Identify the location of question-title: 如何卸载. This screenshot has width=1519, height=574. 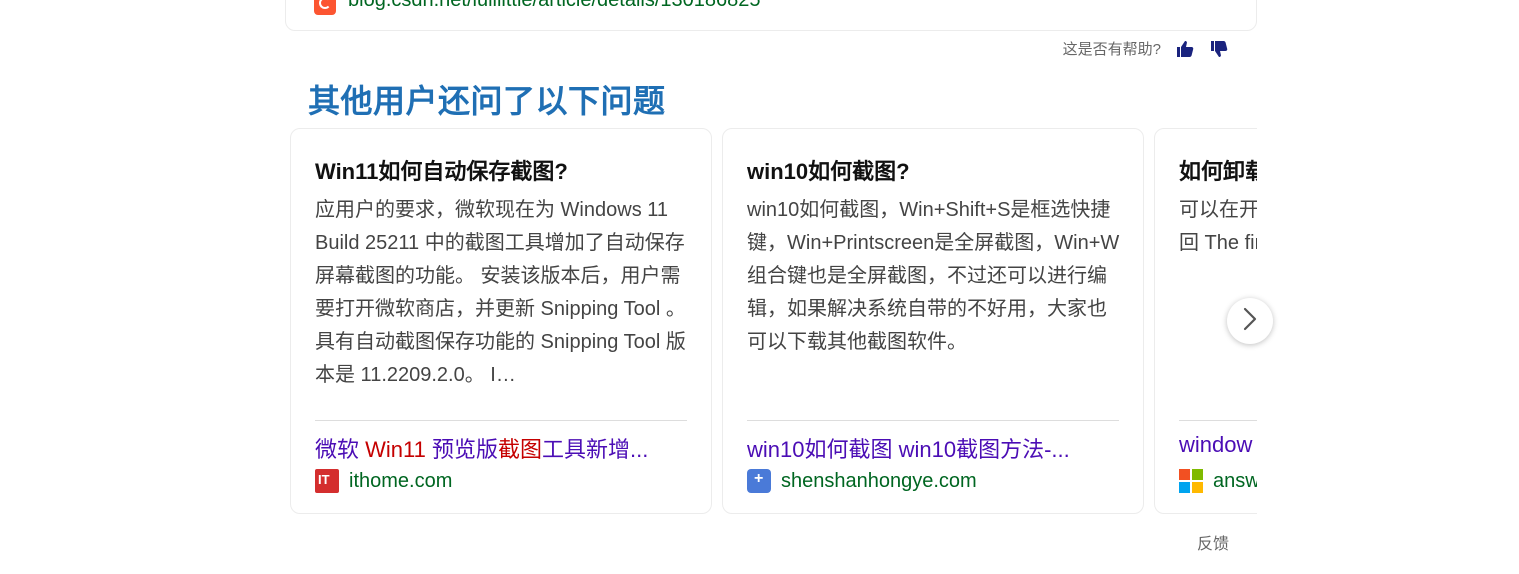
(1218, 170).